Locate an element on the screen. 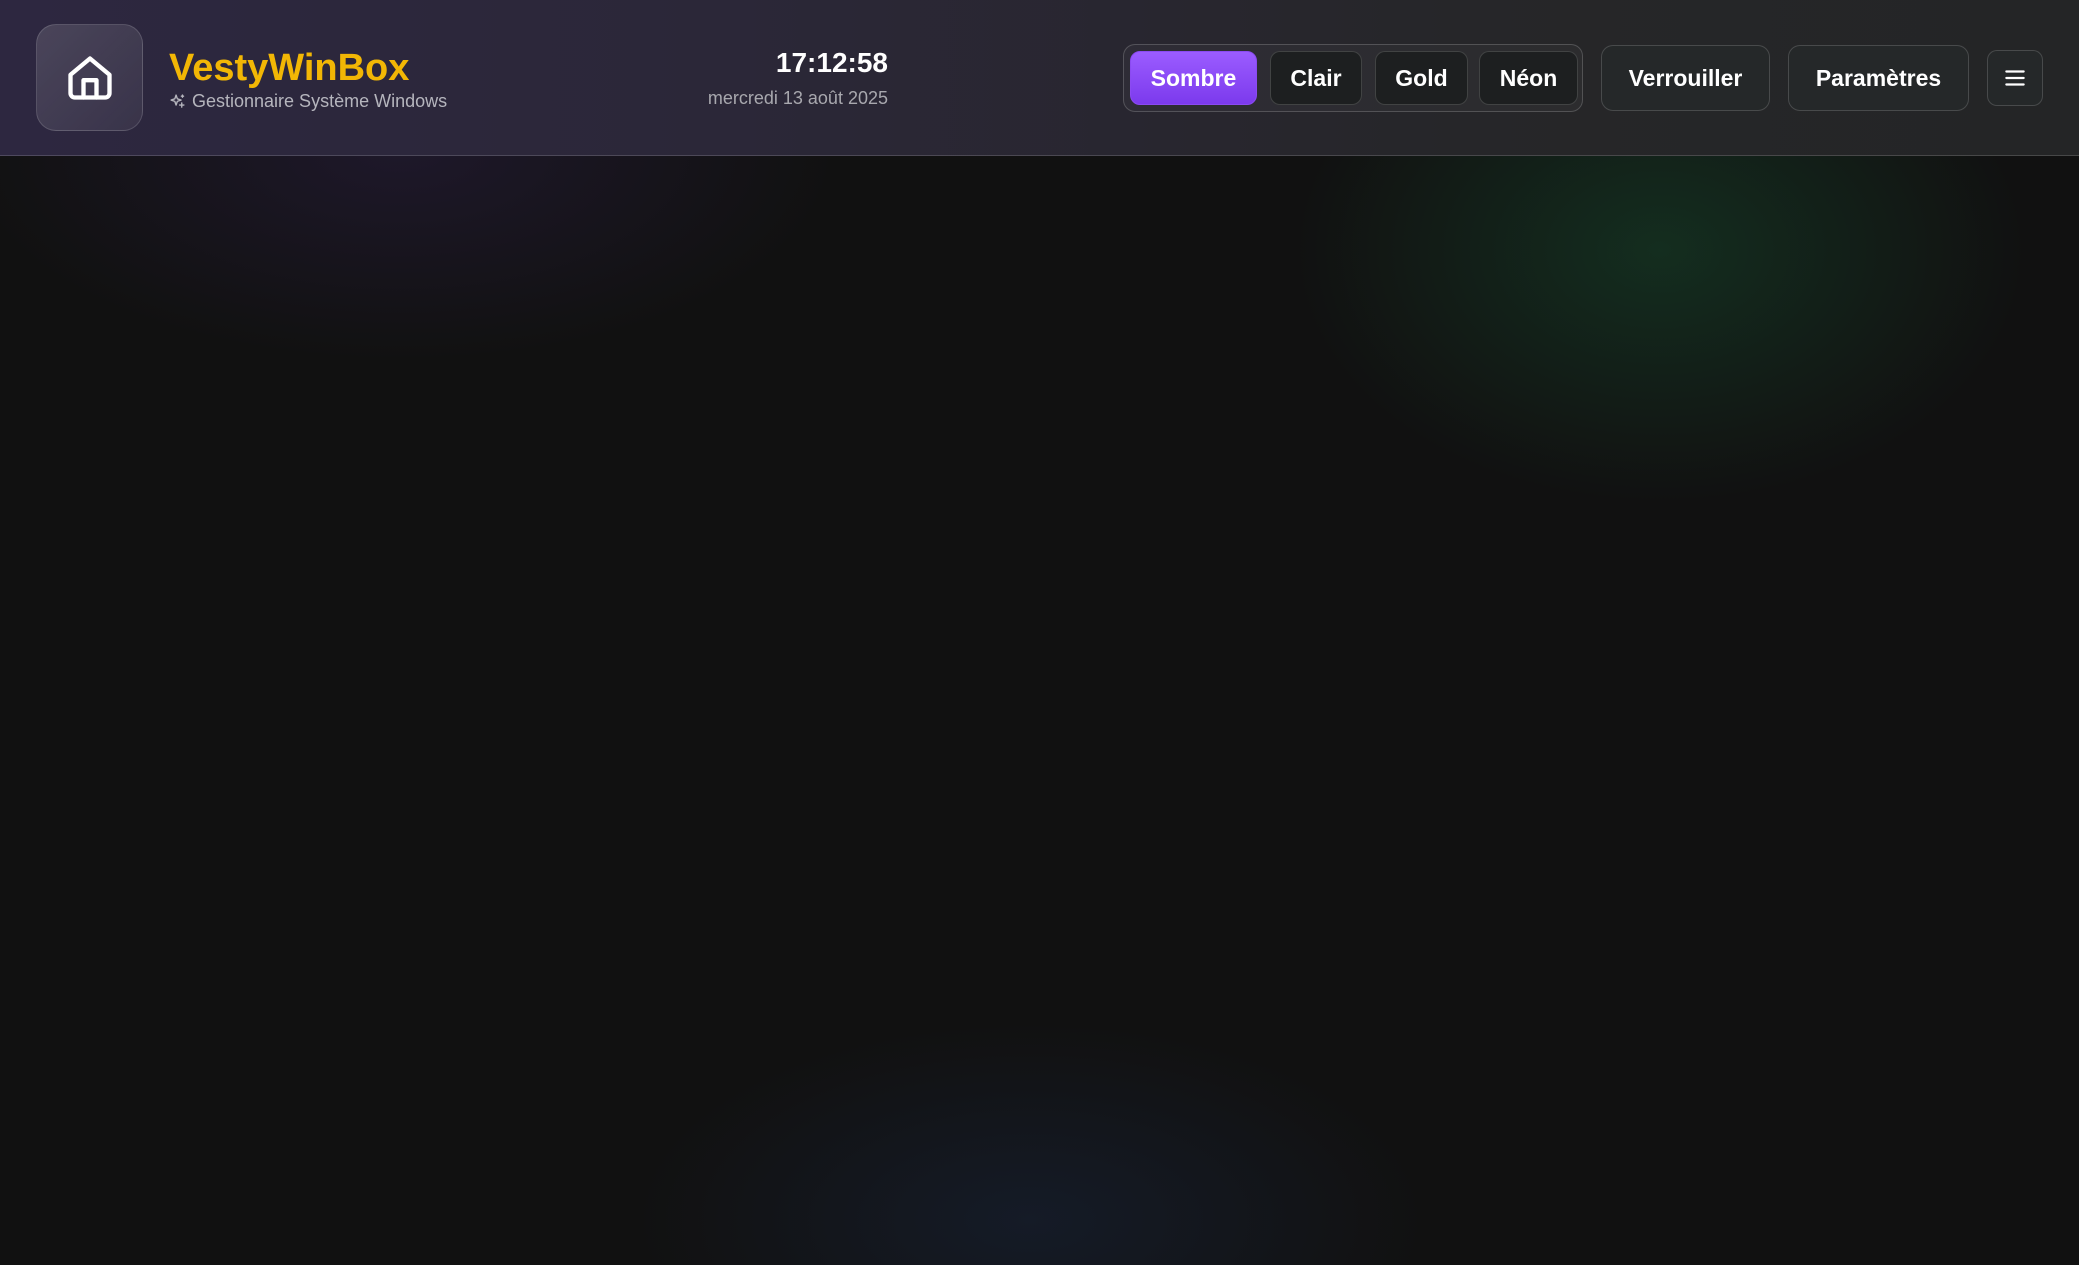  theme-button-sombre: Sombre is located at coordinates (1193, 78).